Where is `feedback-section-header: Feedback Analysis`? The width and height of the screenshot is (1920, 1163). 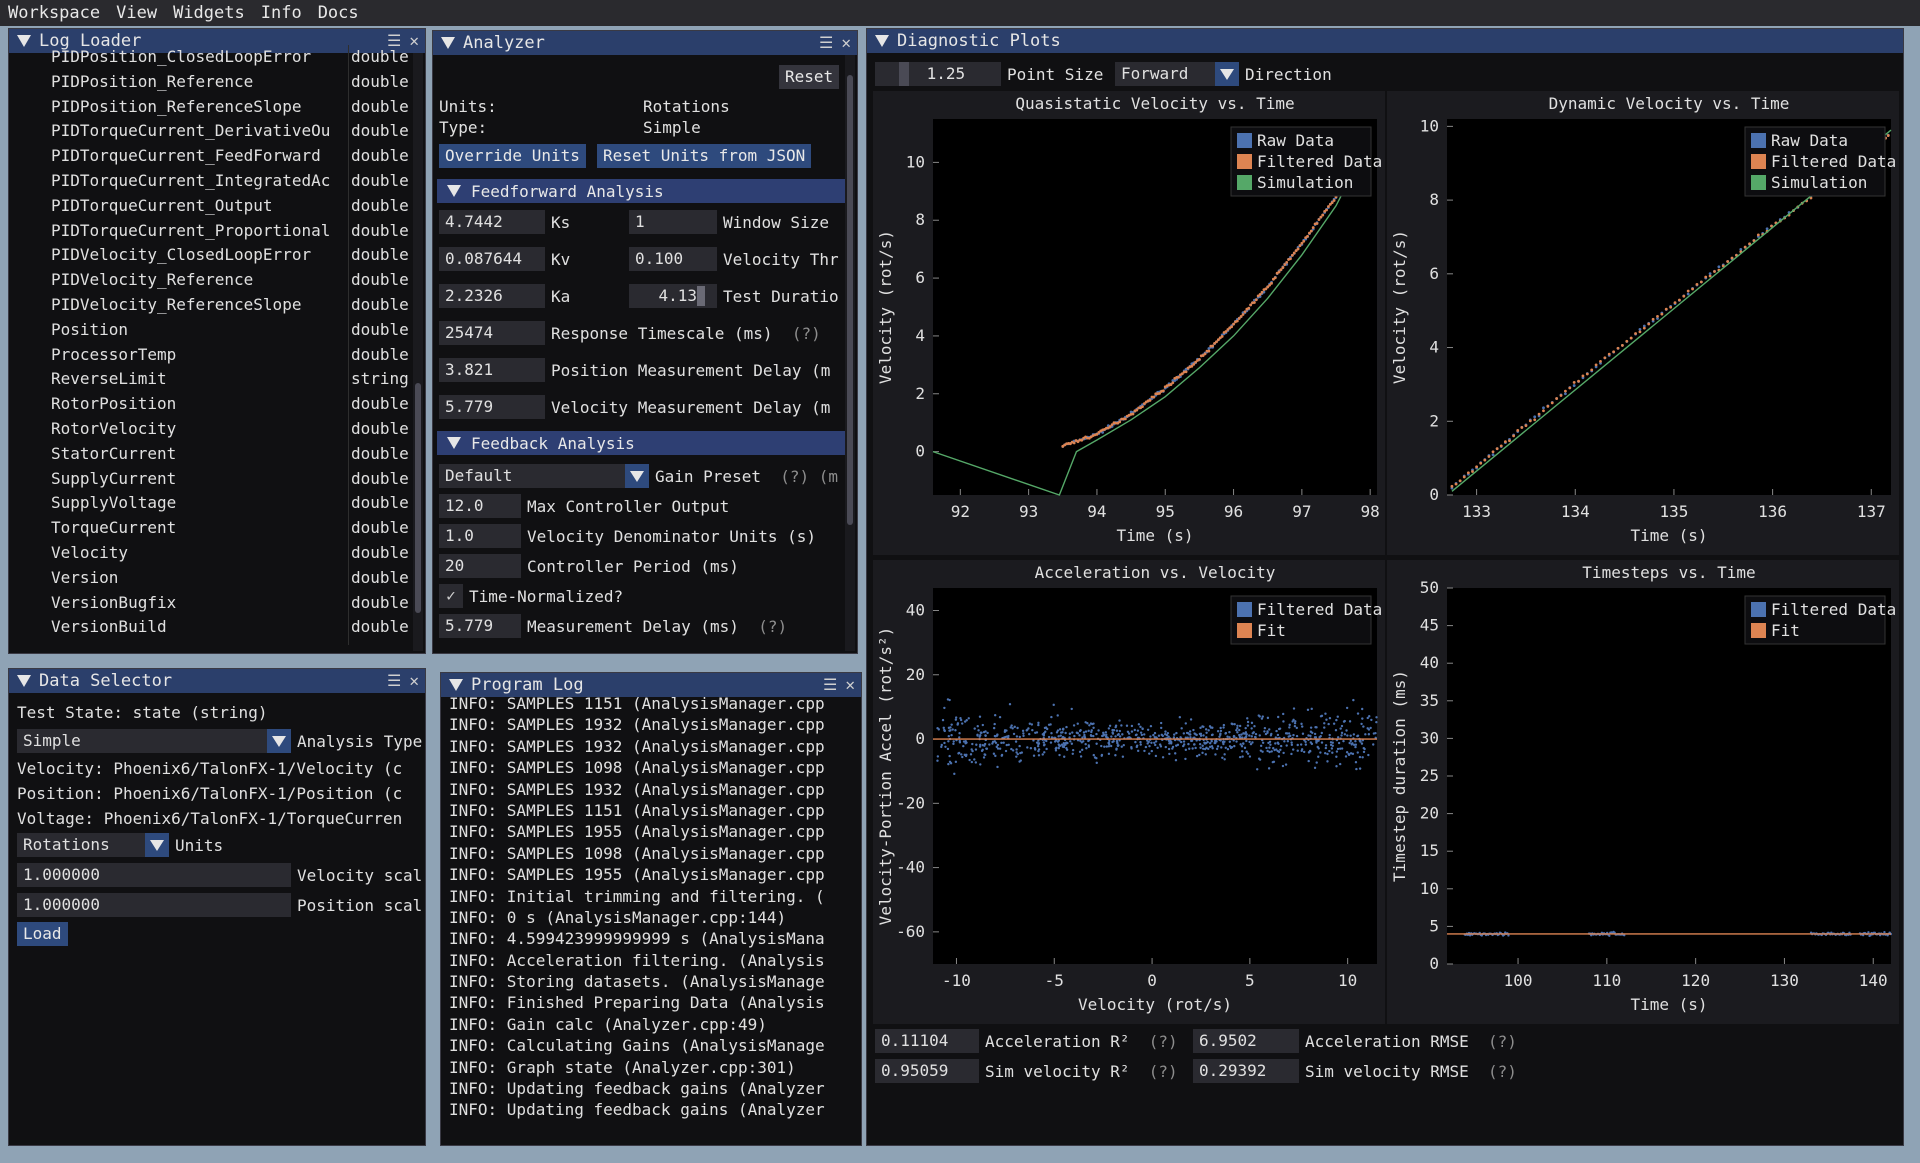 feedback-section-header: Feedback Analysis is located at coordinates (642, 443).